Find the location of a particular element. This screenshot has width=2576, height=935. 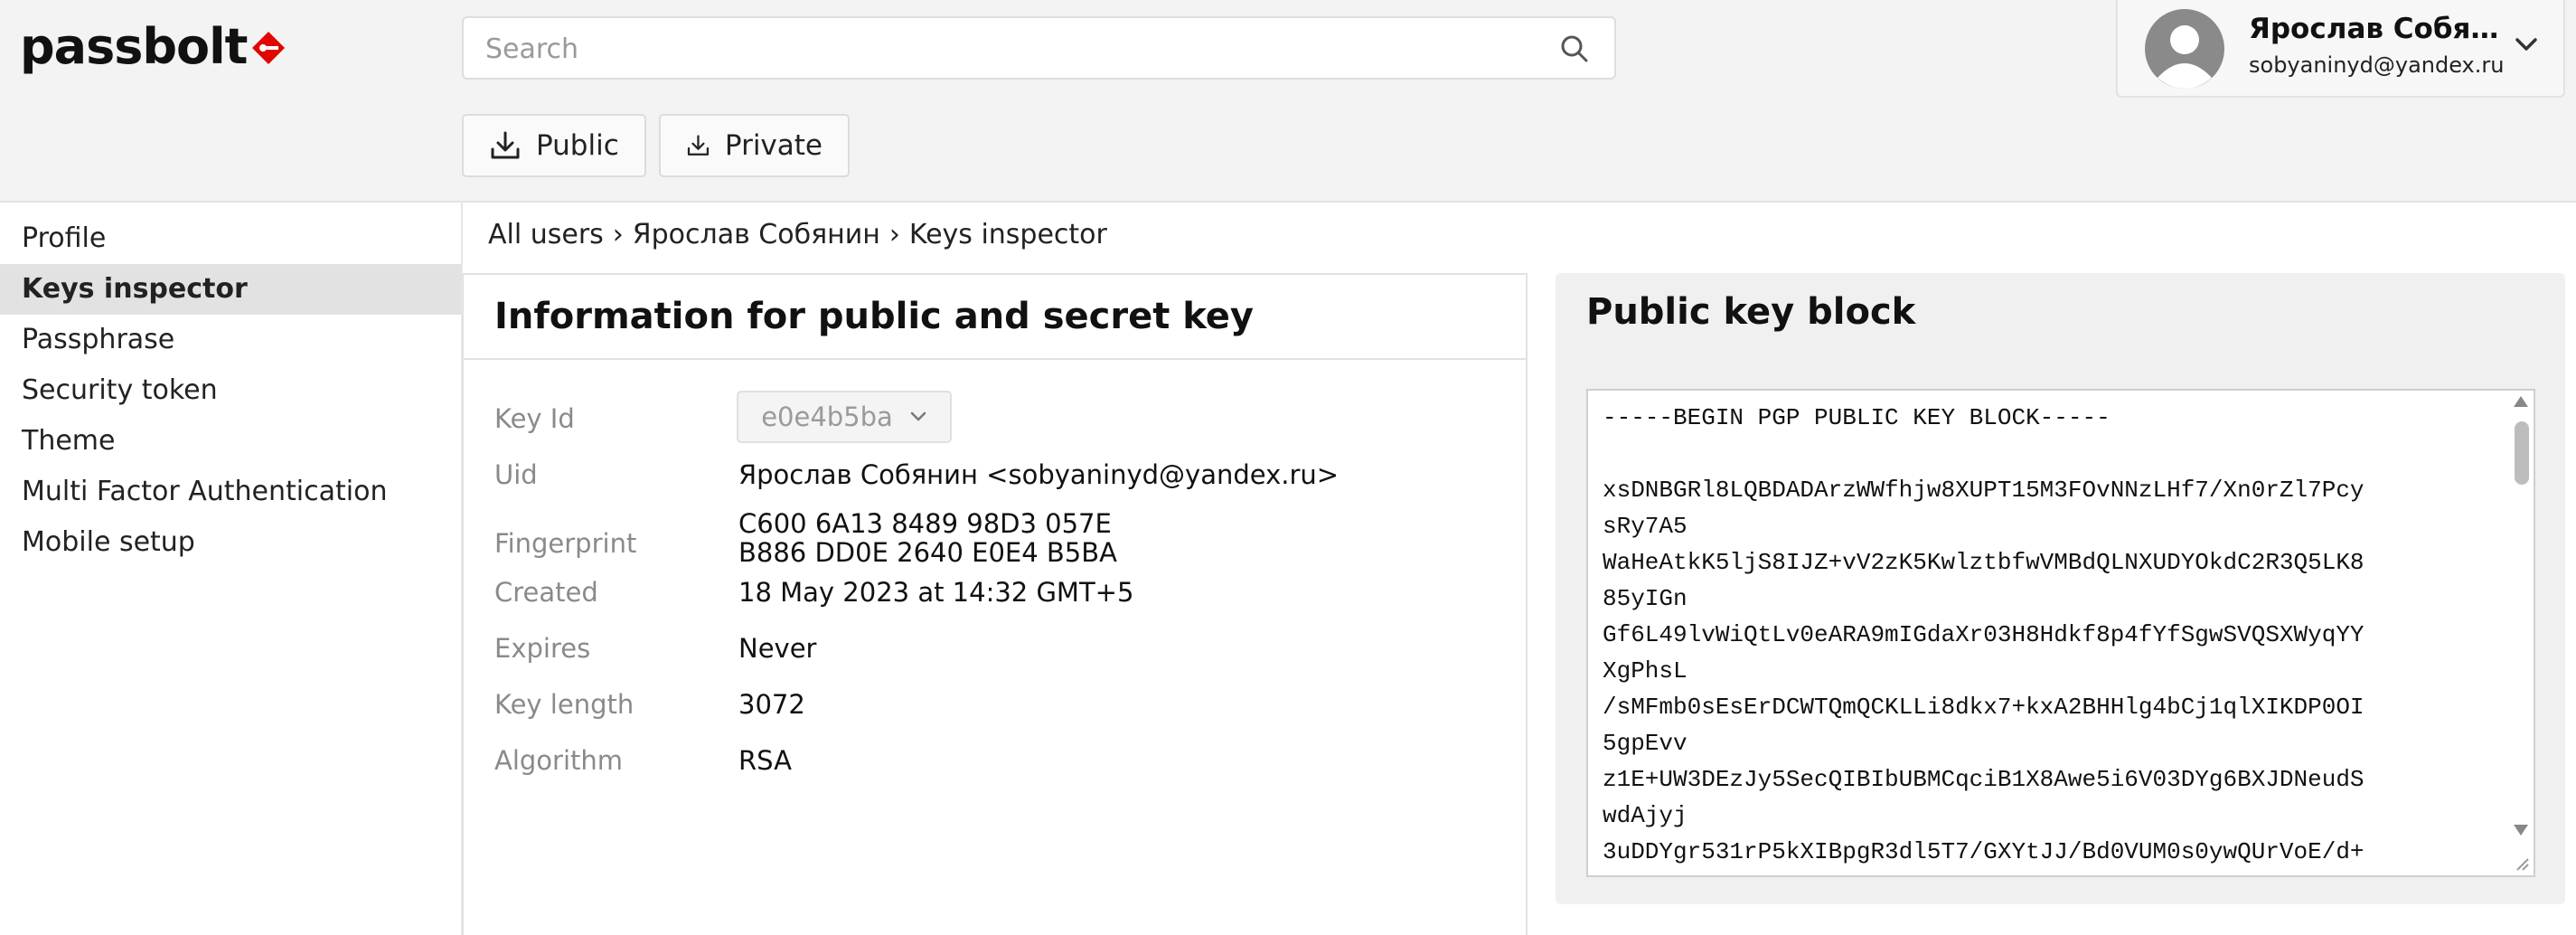

user-email: sobyaninyd@yandex.ru is located at coordinates (2377, 65).